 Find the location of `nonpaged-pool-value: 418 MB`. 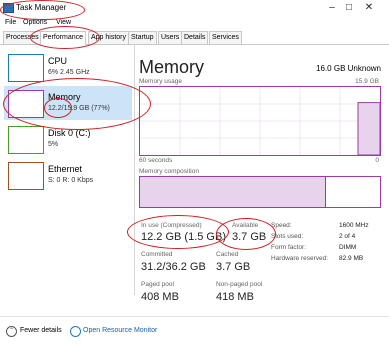

nonpaged-pool-value: 418 MB is located at coordinates (235, 297).